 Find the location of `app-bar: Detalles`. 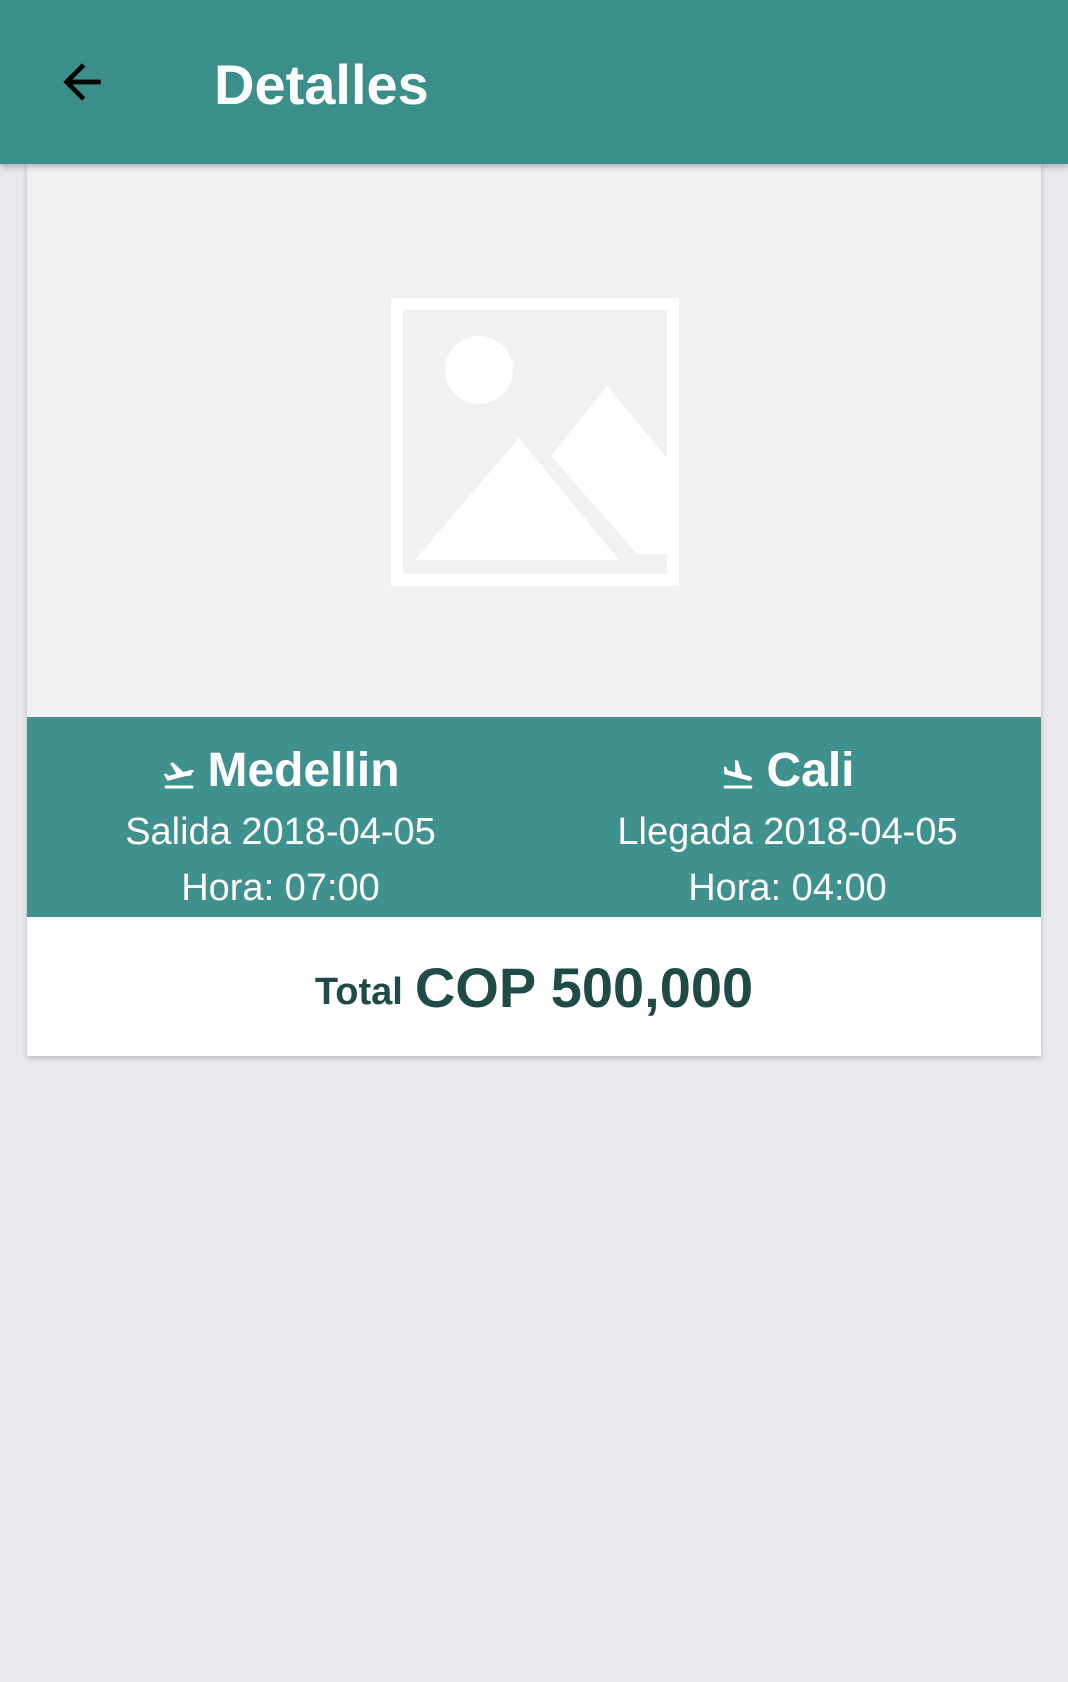

app-bar: Detalles is located at coordinates (534, 82).